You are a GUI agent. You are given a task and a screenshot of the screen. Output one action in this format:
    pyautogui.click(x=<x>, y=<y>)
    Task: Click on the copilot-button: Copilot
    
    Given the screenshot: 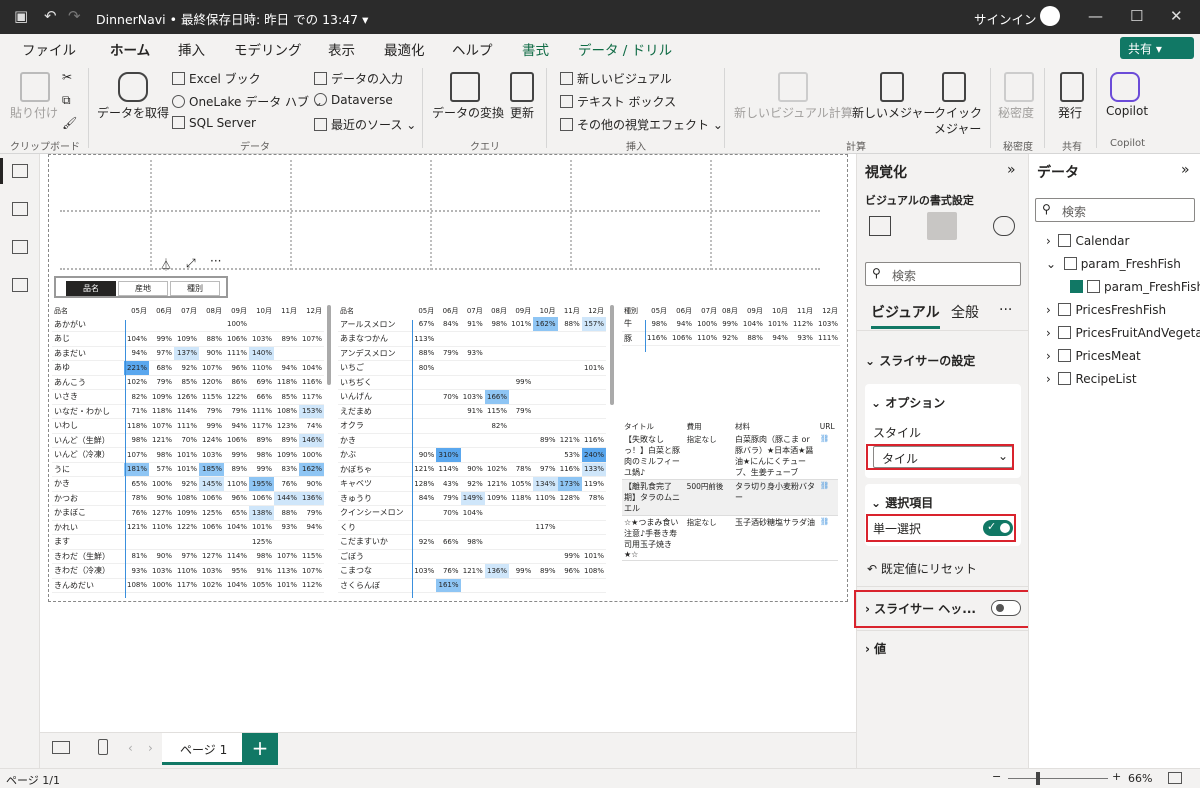 What is the action you would take?
    pyautogui.click(x=1127, y=111)
    